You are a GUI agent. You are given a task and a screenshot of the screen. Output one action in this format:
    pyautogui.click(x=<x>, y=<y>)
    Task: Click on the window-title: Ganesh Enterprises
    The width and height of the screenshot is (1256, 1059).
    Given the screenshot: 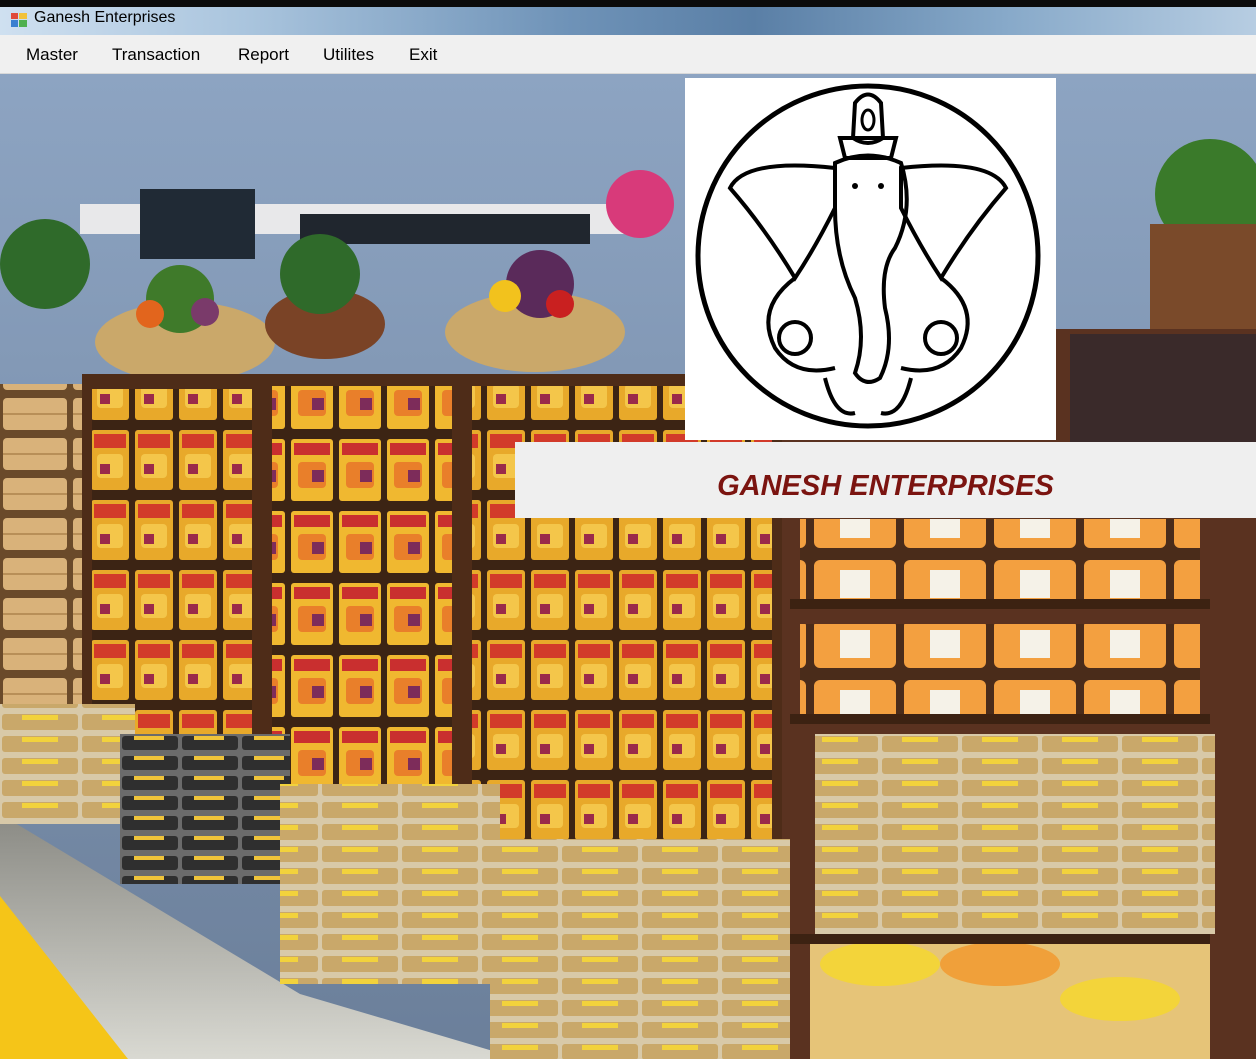 What is the action you would take?
    pyautogui.click(x=105, y=17)
    